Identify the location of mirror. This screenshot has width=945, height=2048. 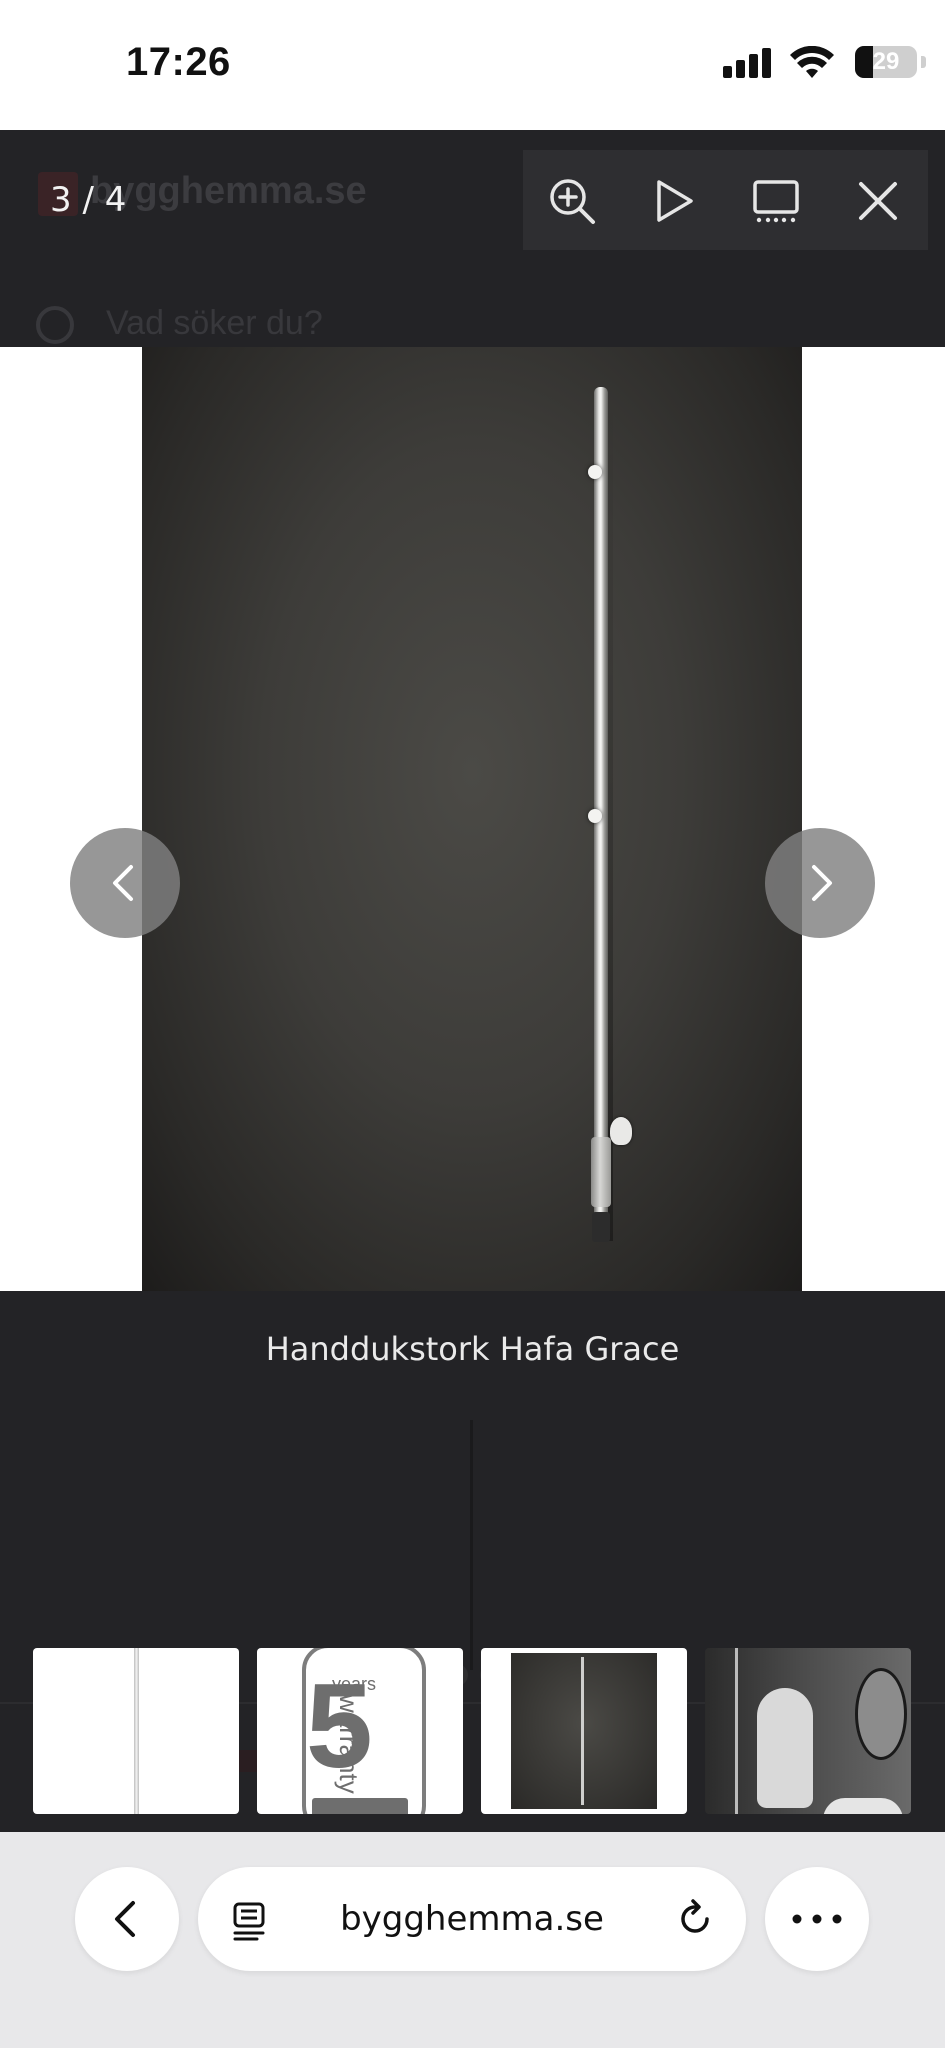
(881, 1714).